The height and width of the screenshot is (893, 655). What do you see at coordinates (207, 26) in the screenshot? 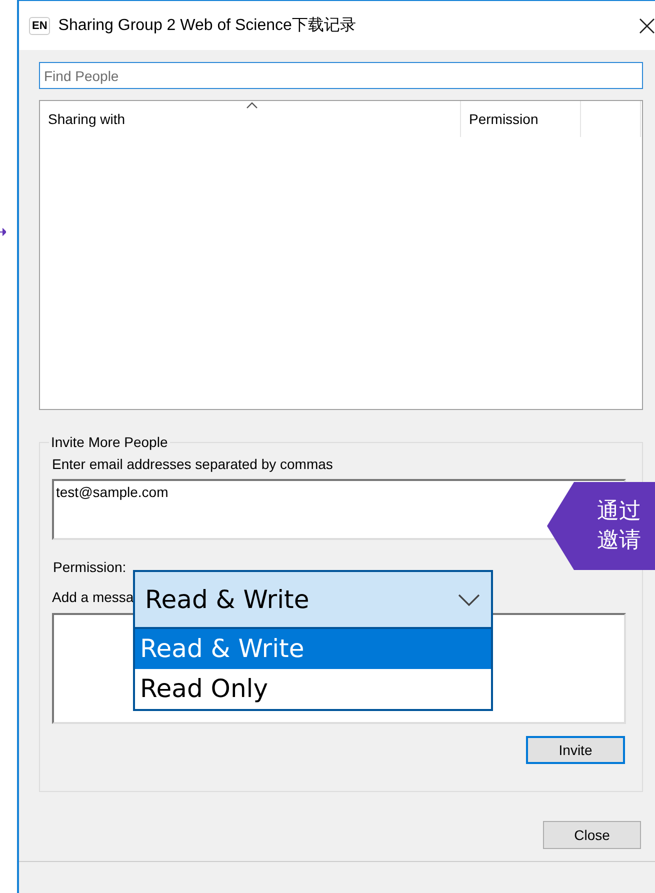
I see `window-title: Sharing Group 2 Web of Science下载记录` at bounding box center [207, 26].